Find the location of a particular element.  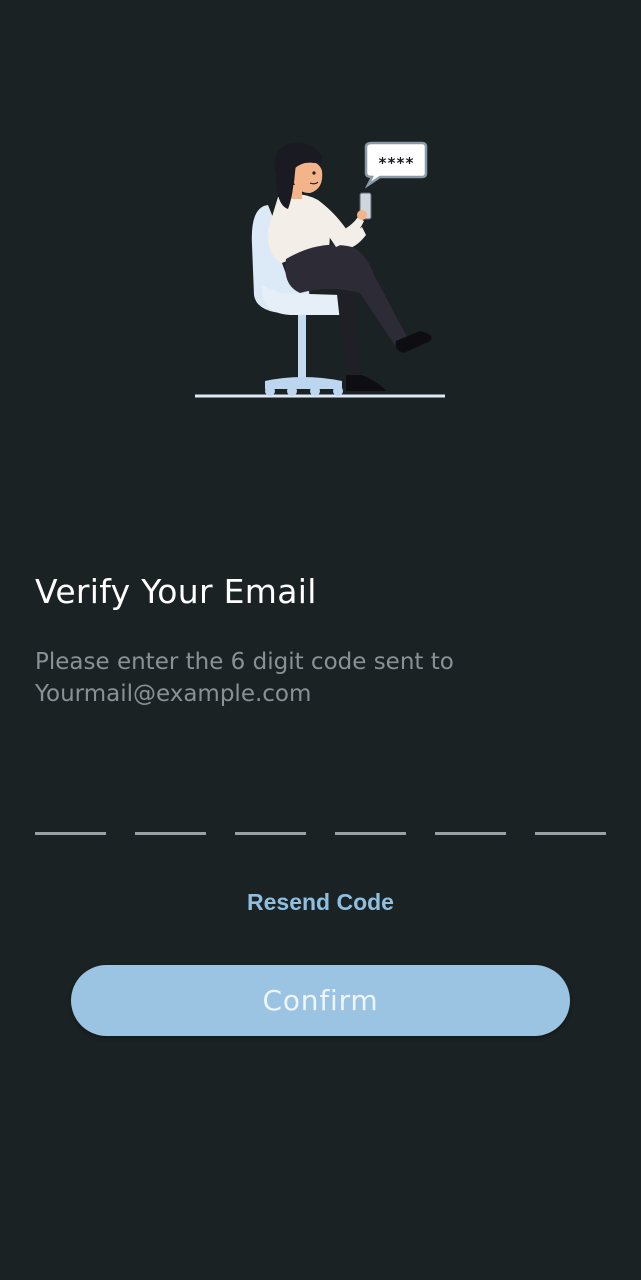

hand is located at coordinates (362, 215).